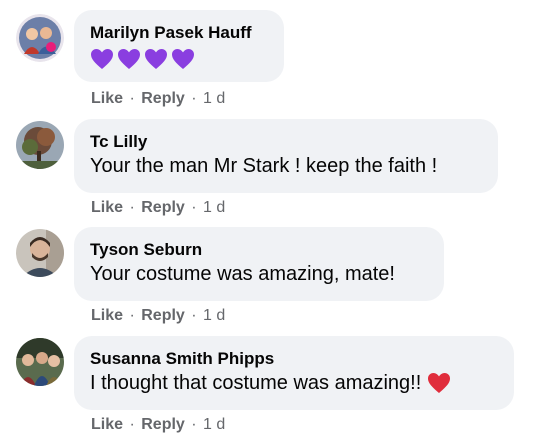 The image size is (549, 442). Describe the element at coordinates (179, 33) in the screenshot. I see `comment-author: Marilyn Pasek Hauff` at that location.